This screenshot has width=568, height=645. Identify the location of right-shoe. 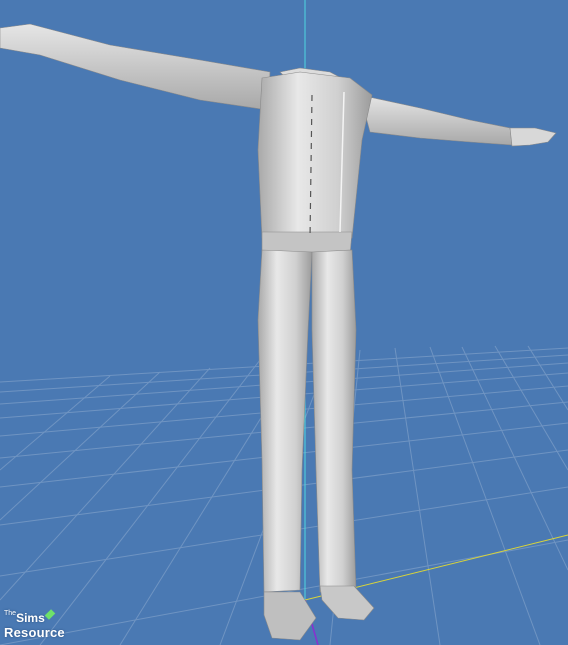
(347, 603).